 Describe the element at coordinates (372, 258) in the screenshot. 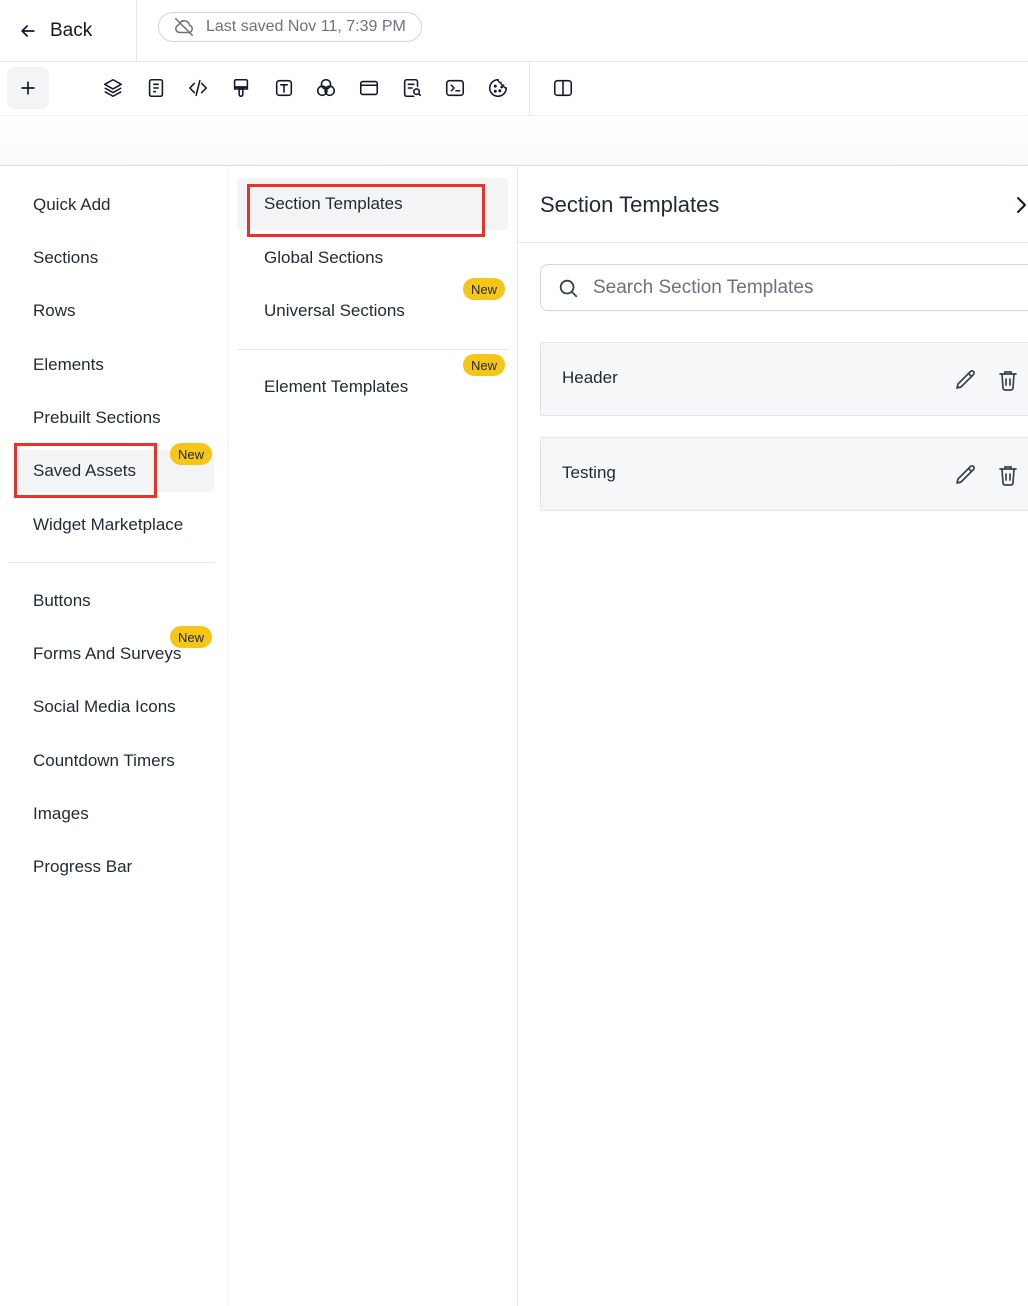

I see `subcategory-global-sections: Global Sections` at that location.